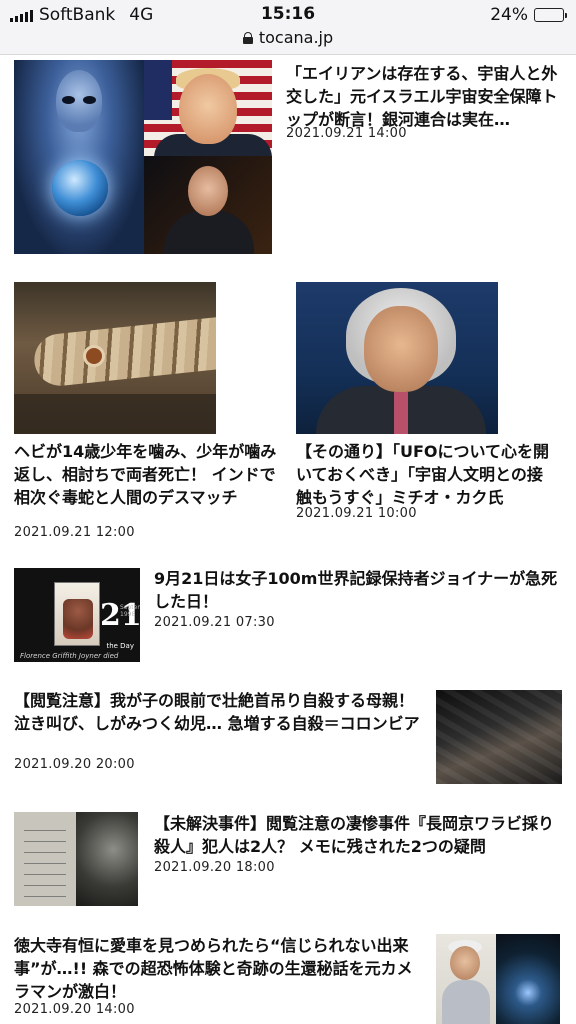  I want to click on thumb-caption: the Day, so click(120, 646).